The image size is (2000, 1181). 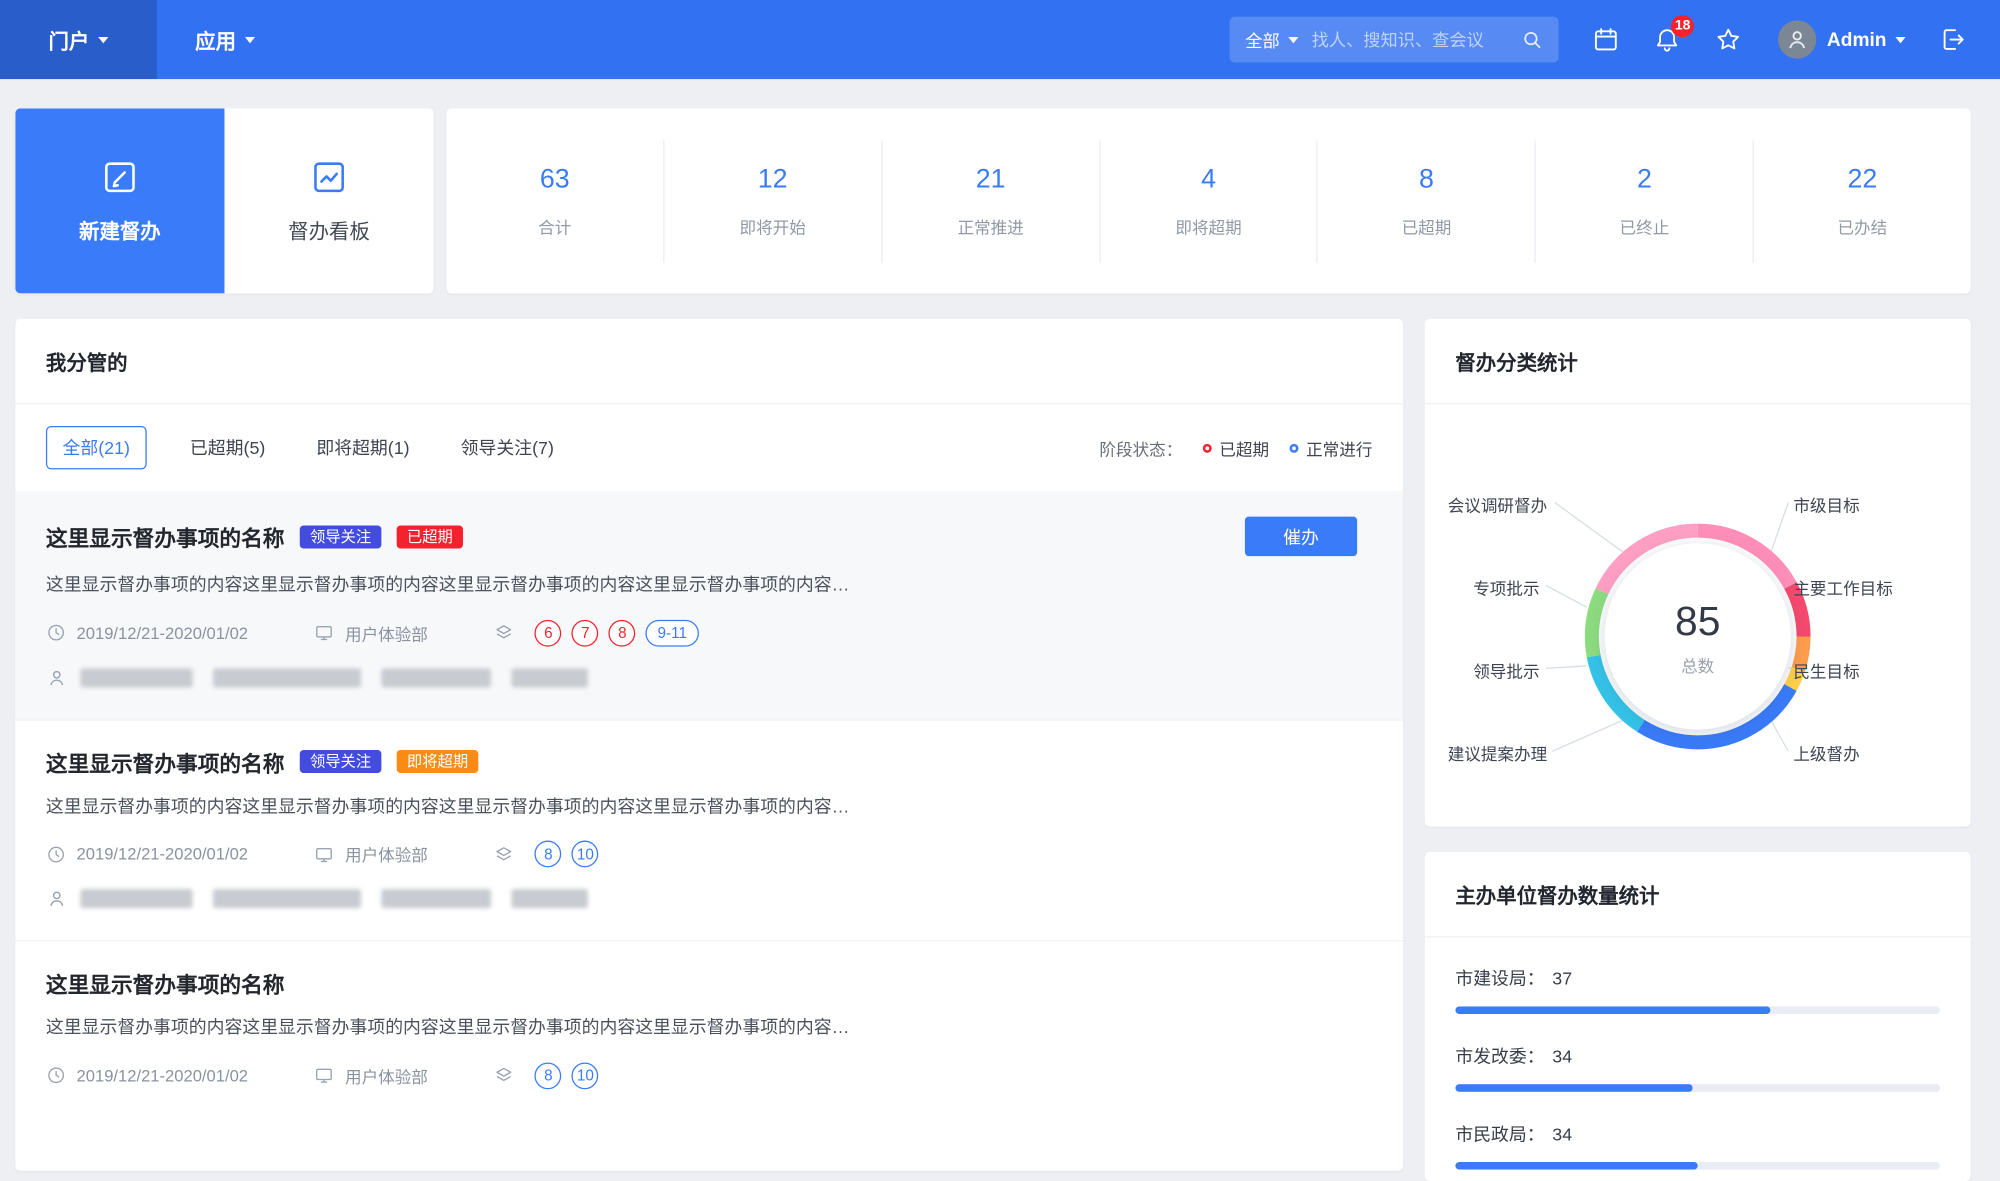 I want to click on stage-status-legend: 阶段状态： 已超期 正常进行, so click(x=1235, y=448).